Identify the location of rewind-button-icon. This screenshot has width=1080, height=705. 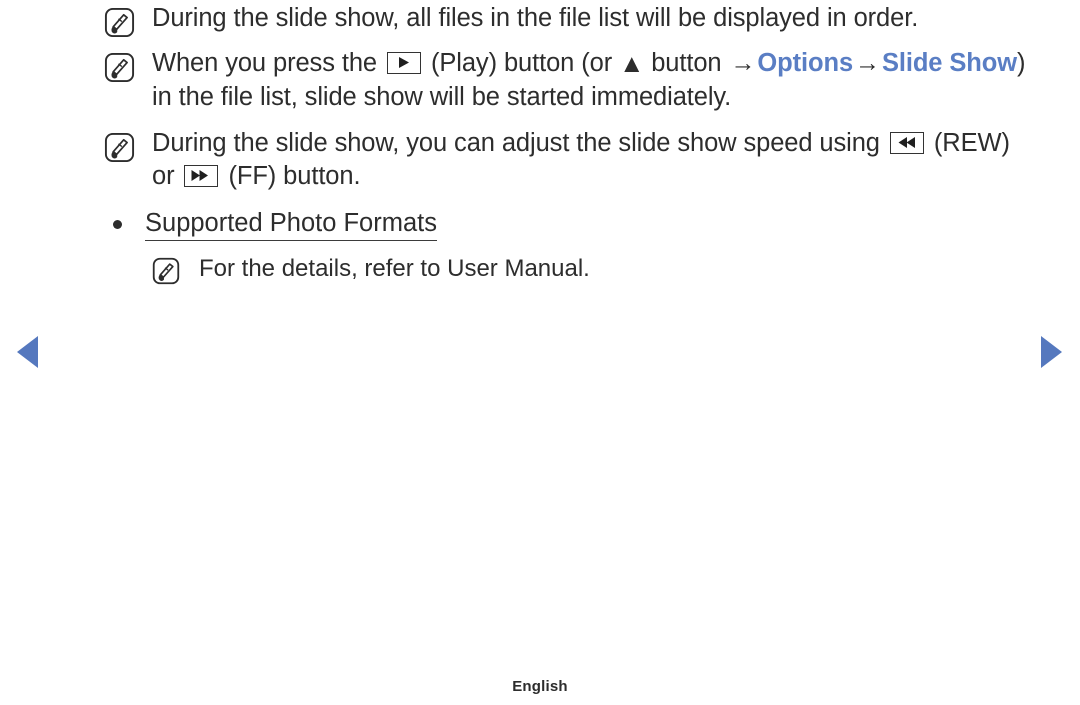
(906, 143).